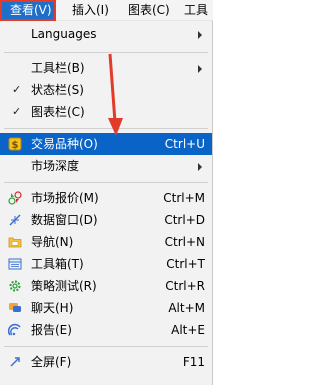 The width and height of the screenshot is (320, 385). Describe the element at coordinates (15, 198) in the screenshot. I see `market-watch-icon` at that location.